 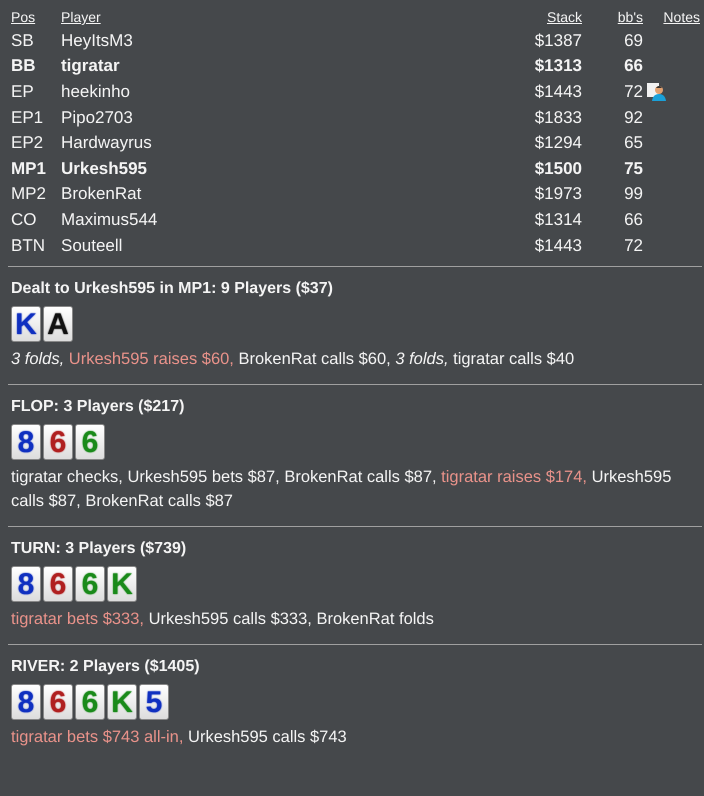 I want to click on bb-cell: 99, so click(x=633, y=194).